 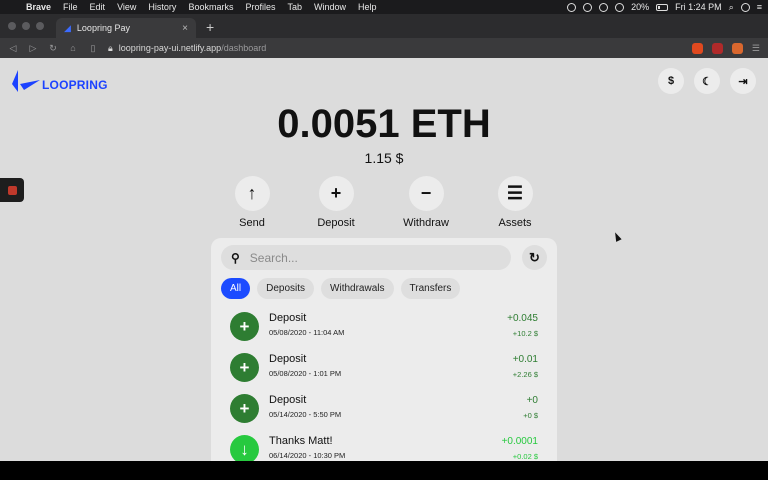 I want to click on transaction-amount: +0.01, so click(x=525, y=359).